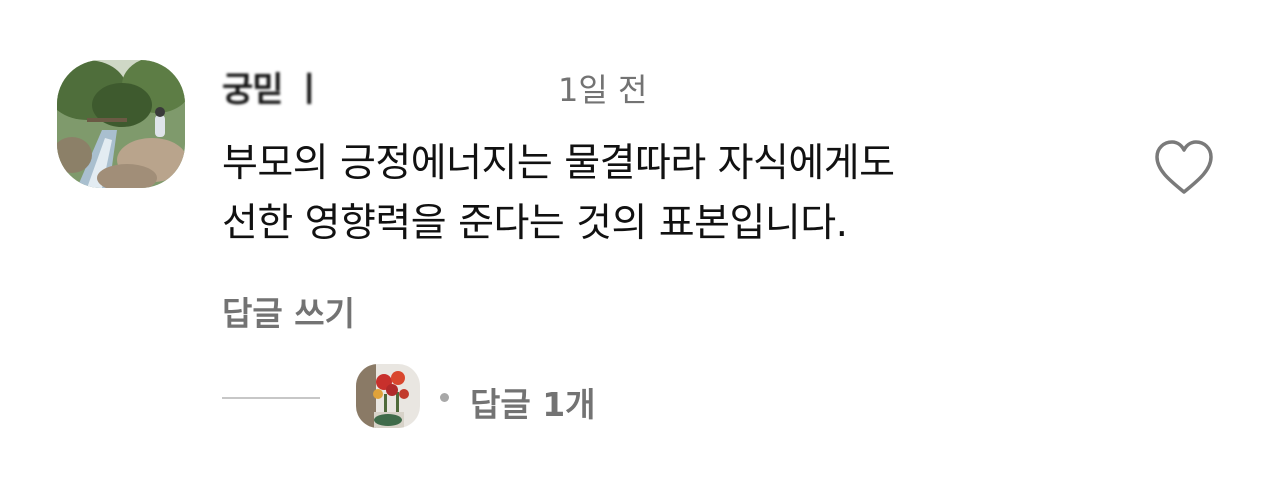  I want to click on avatar-photo-flowers, so click(388, 396).